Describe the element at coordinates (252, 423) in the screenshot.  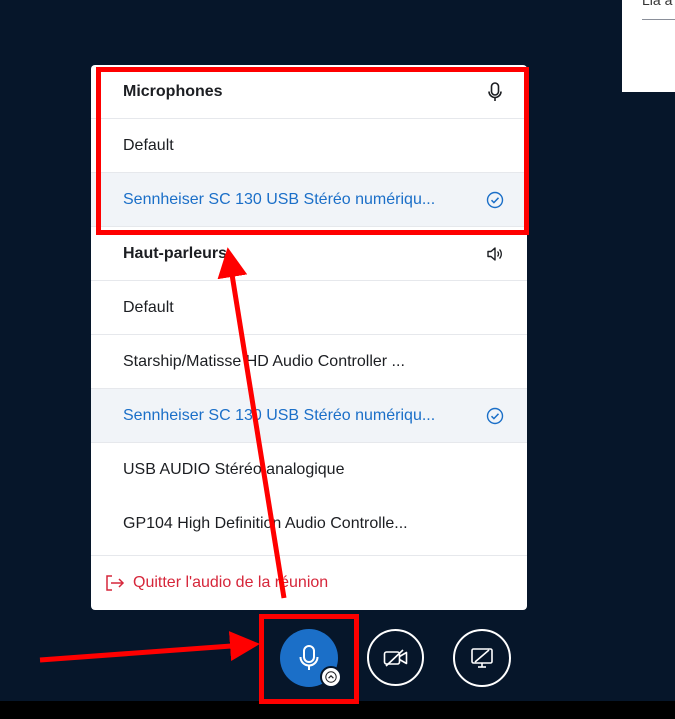
I see `annotation-arrow-up` at that location.